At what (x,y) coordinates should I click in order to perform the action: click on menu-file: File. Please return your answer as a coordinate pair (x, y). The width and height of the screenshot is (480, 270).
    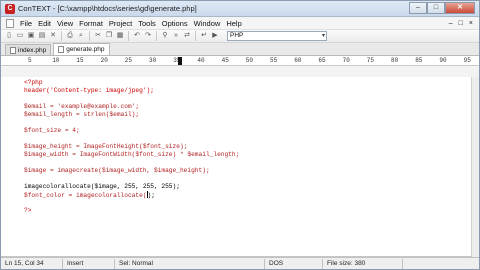
    Looking at the image, I should click on (26, 23).